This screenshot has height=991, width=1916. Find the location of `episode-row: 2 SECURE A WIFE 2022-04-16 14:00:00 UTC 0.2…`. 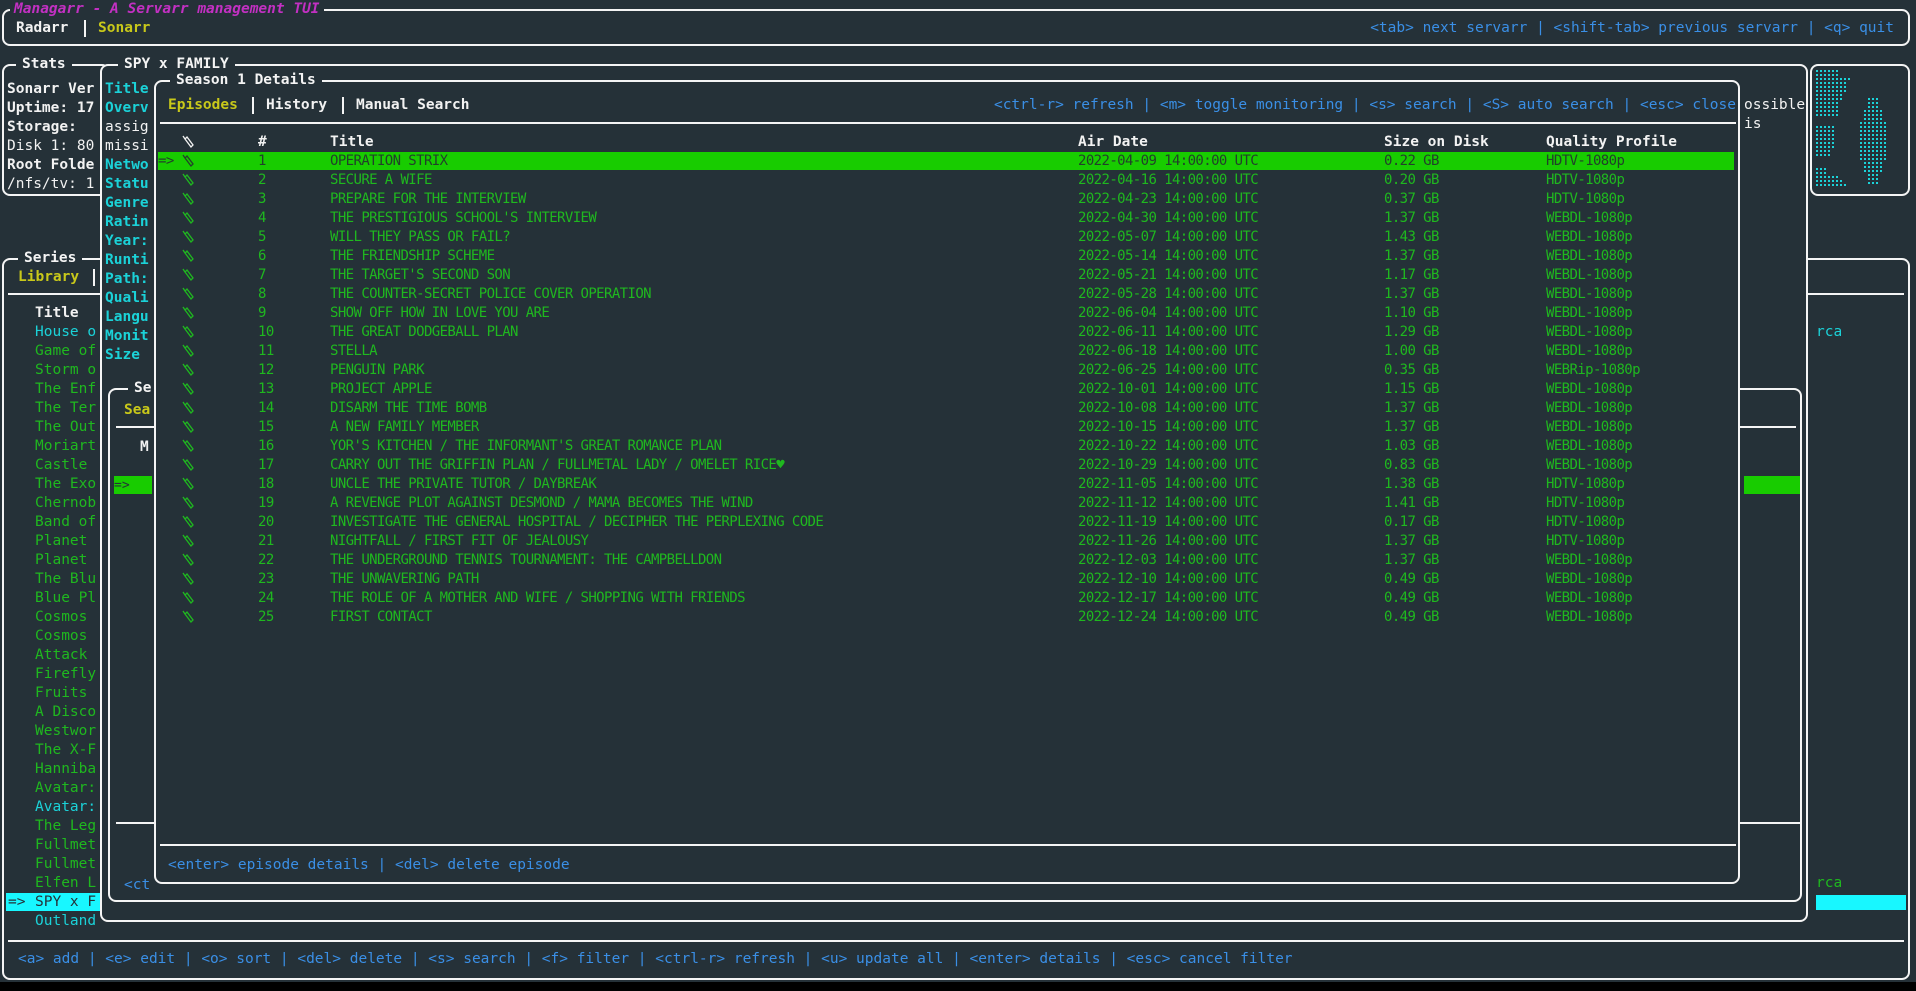

episode-row: 2 SECURE A WIFE 2022-04-16 14:00:00 UTC 0.2… is located at coordinates (946, 180).